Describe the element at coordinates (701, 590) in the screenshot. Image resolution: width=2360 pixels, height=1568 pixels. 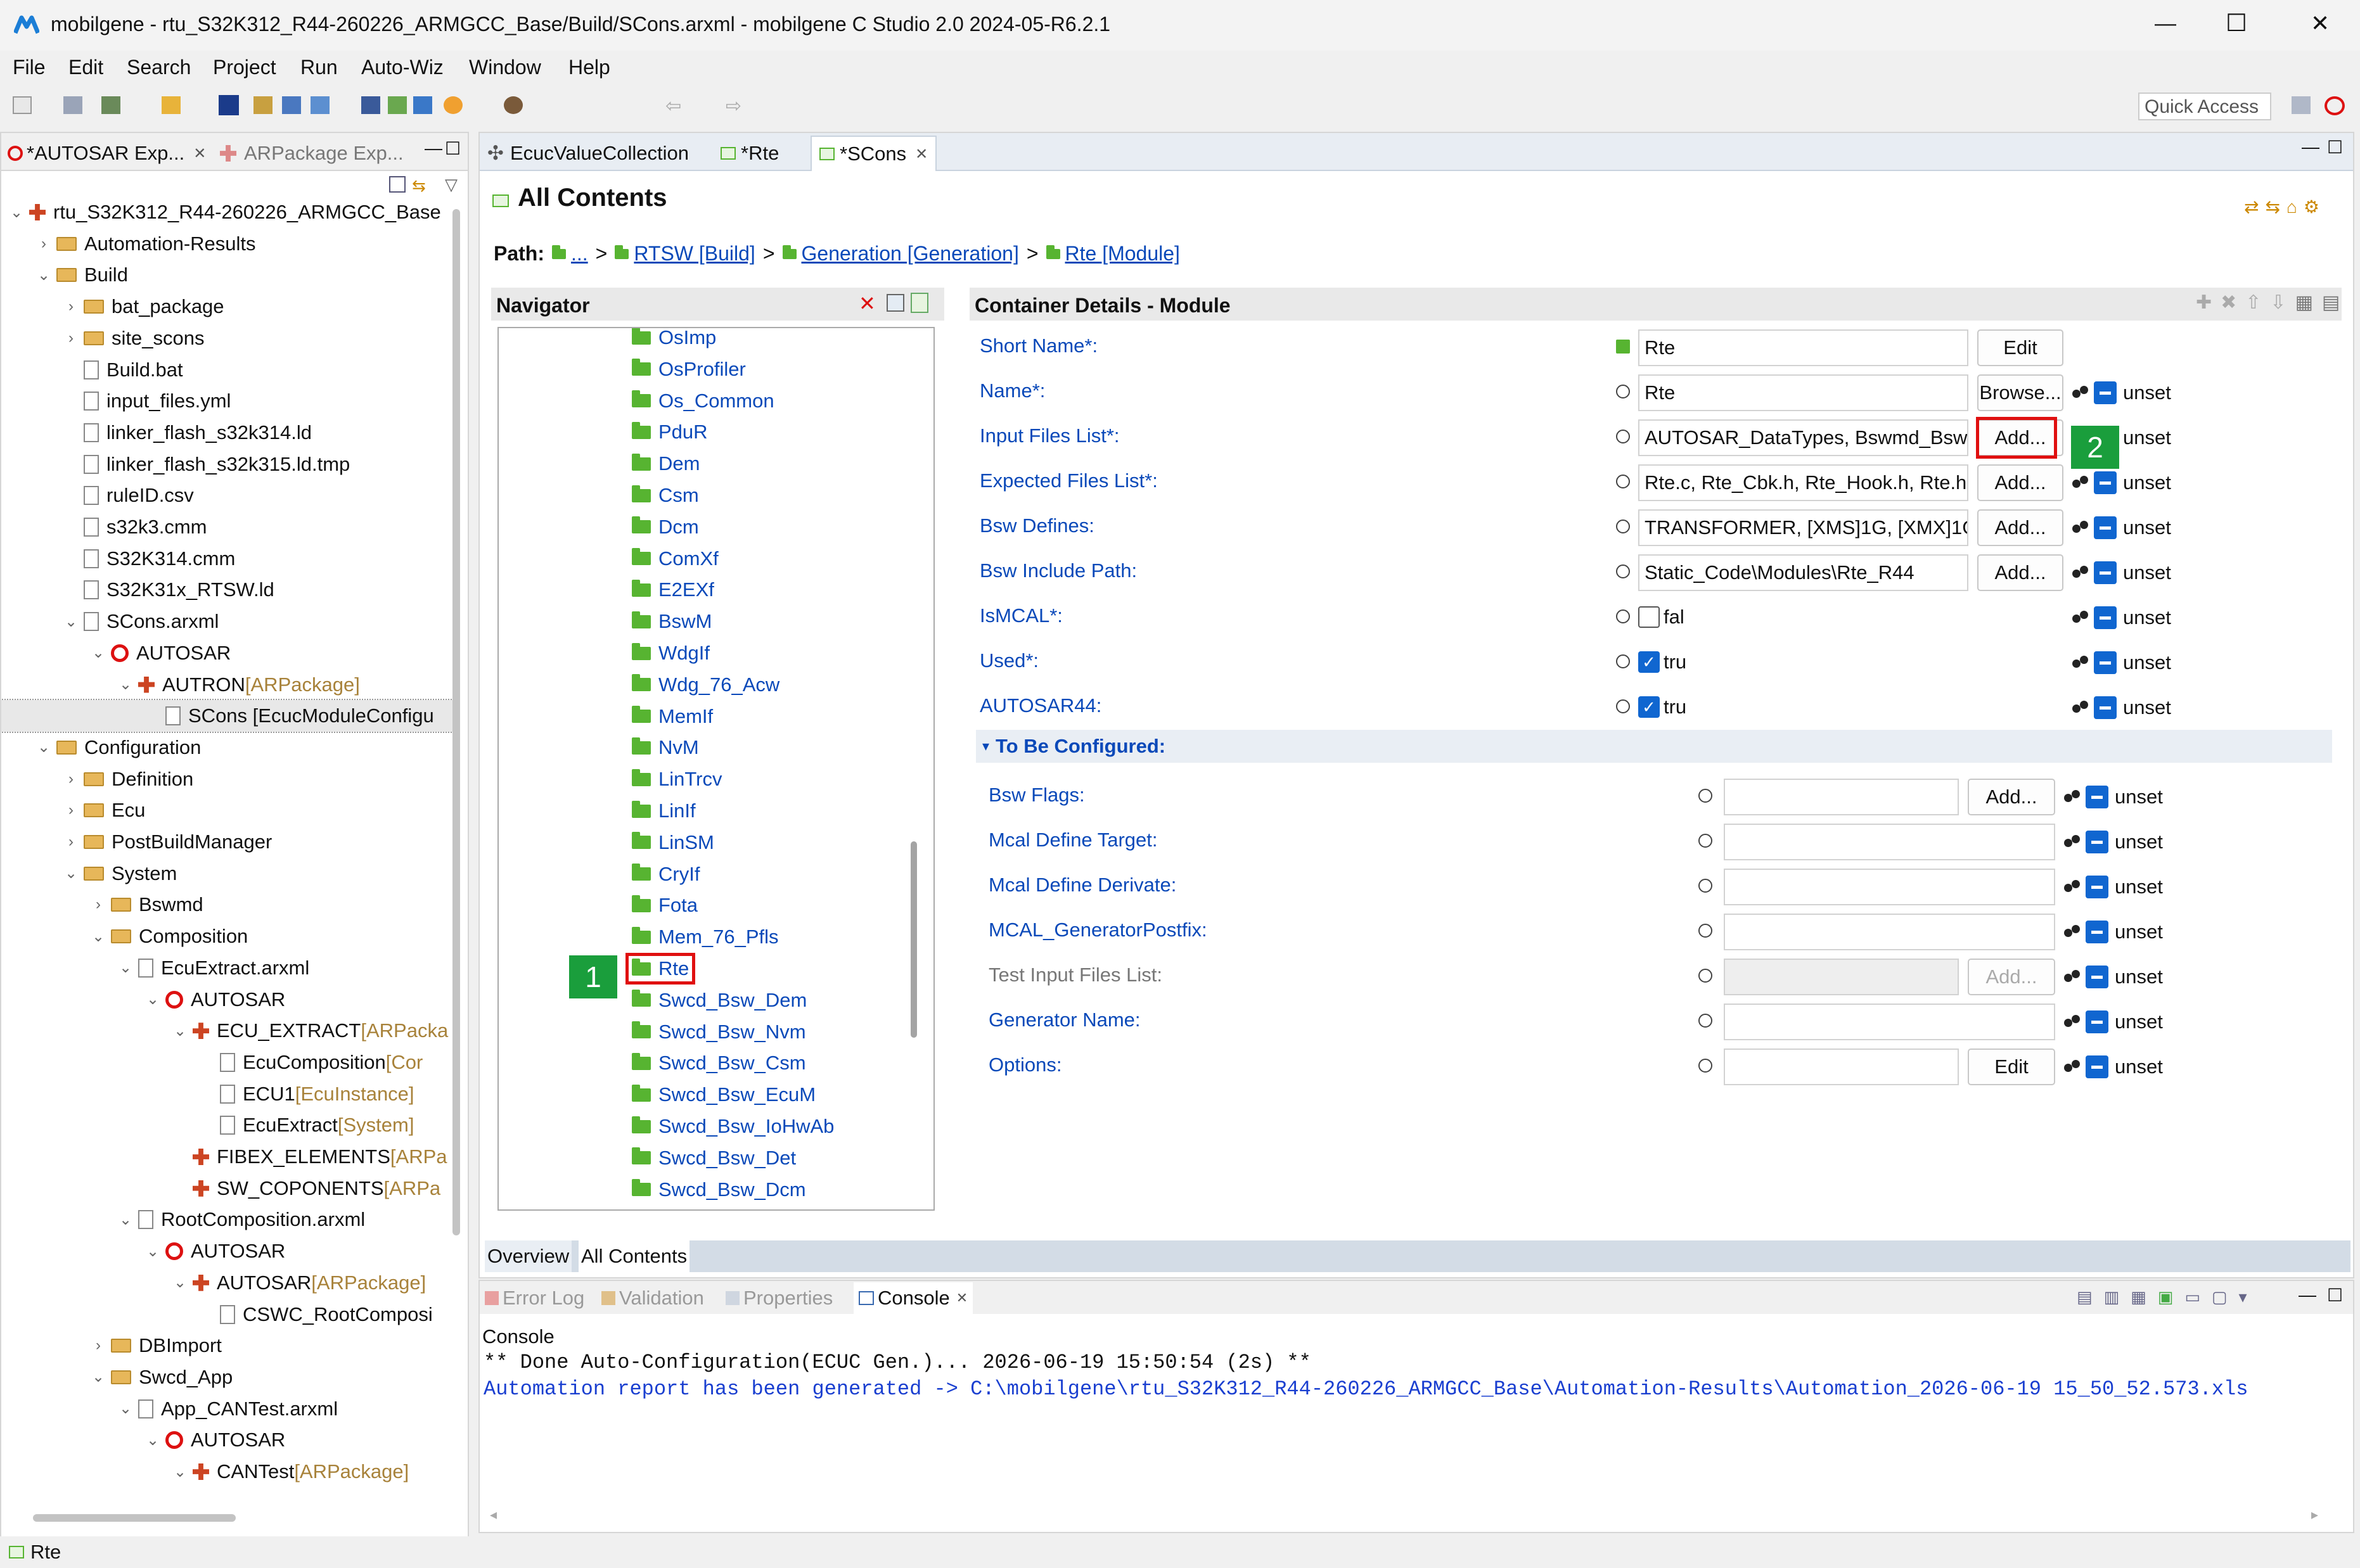
I see `navigator-item-e2exf: E2EXf` at that location.